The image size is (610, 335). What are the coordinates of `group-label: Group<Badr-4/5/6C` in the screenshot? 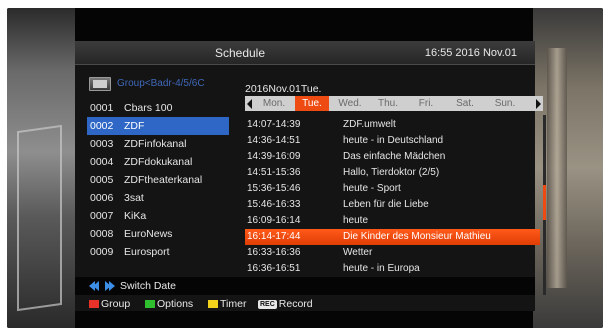 It's located at (161, 83).